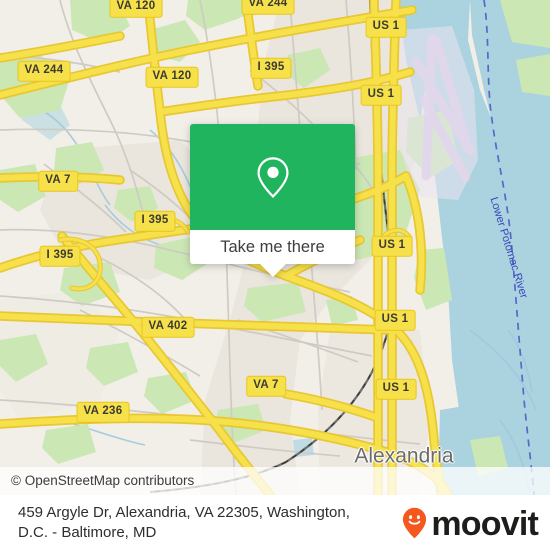 The width and height of the screenshot is (550, 550). Describe the element at coordinates (404, 456) in the screenshot. I see `place-label-alexandria: Alexandria` at that location.